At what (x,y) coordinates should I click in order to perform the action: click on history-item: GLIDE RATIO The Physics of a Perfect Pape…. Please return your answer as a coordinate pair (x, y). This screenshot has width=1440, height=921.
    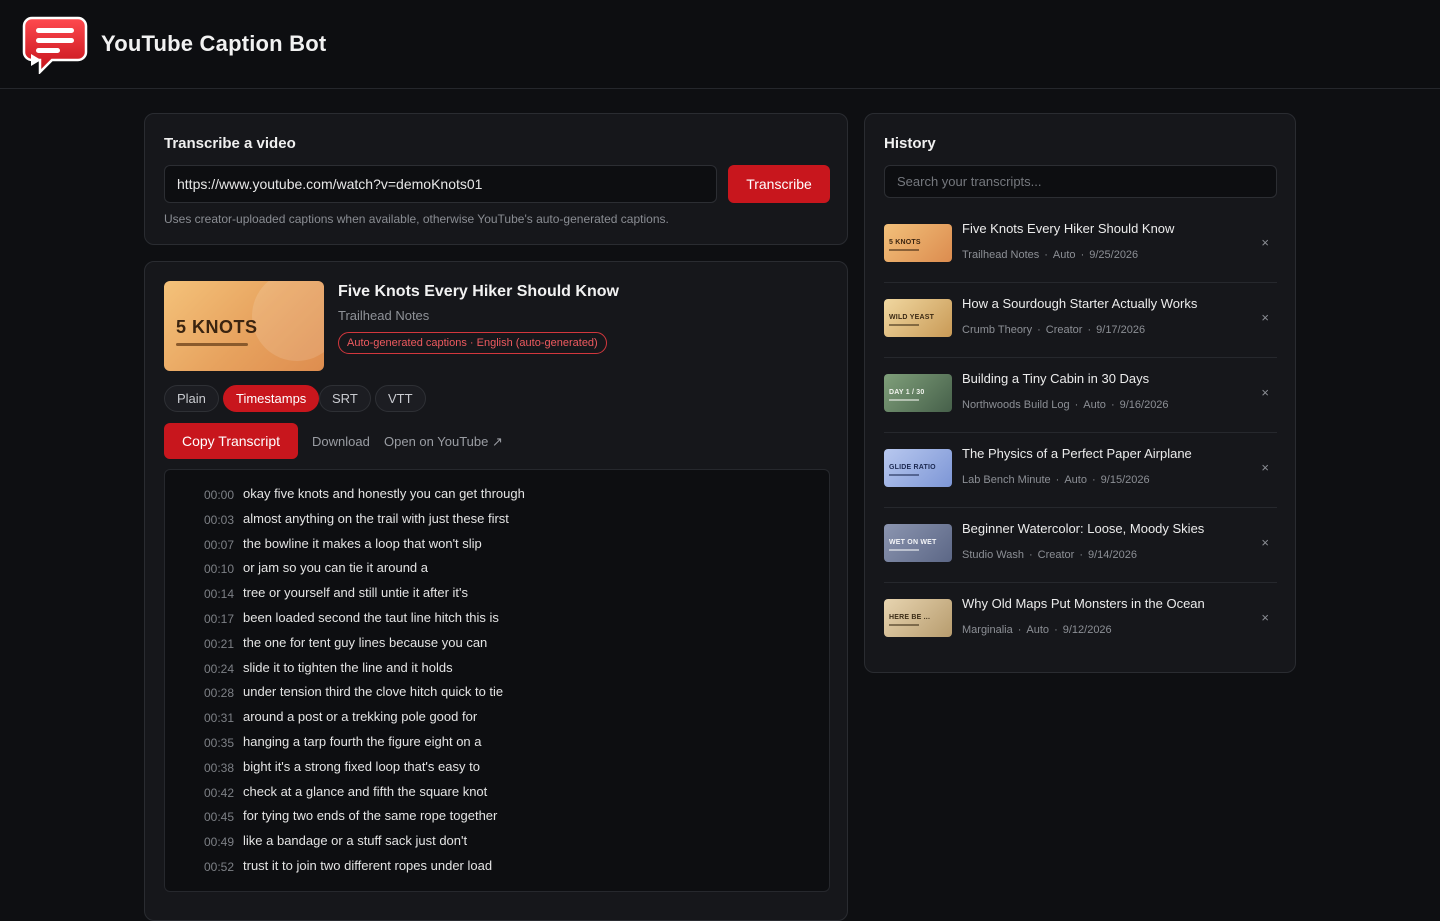
    Looking at the image, I should click on (1080, 470).